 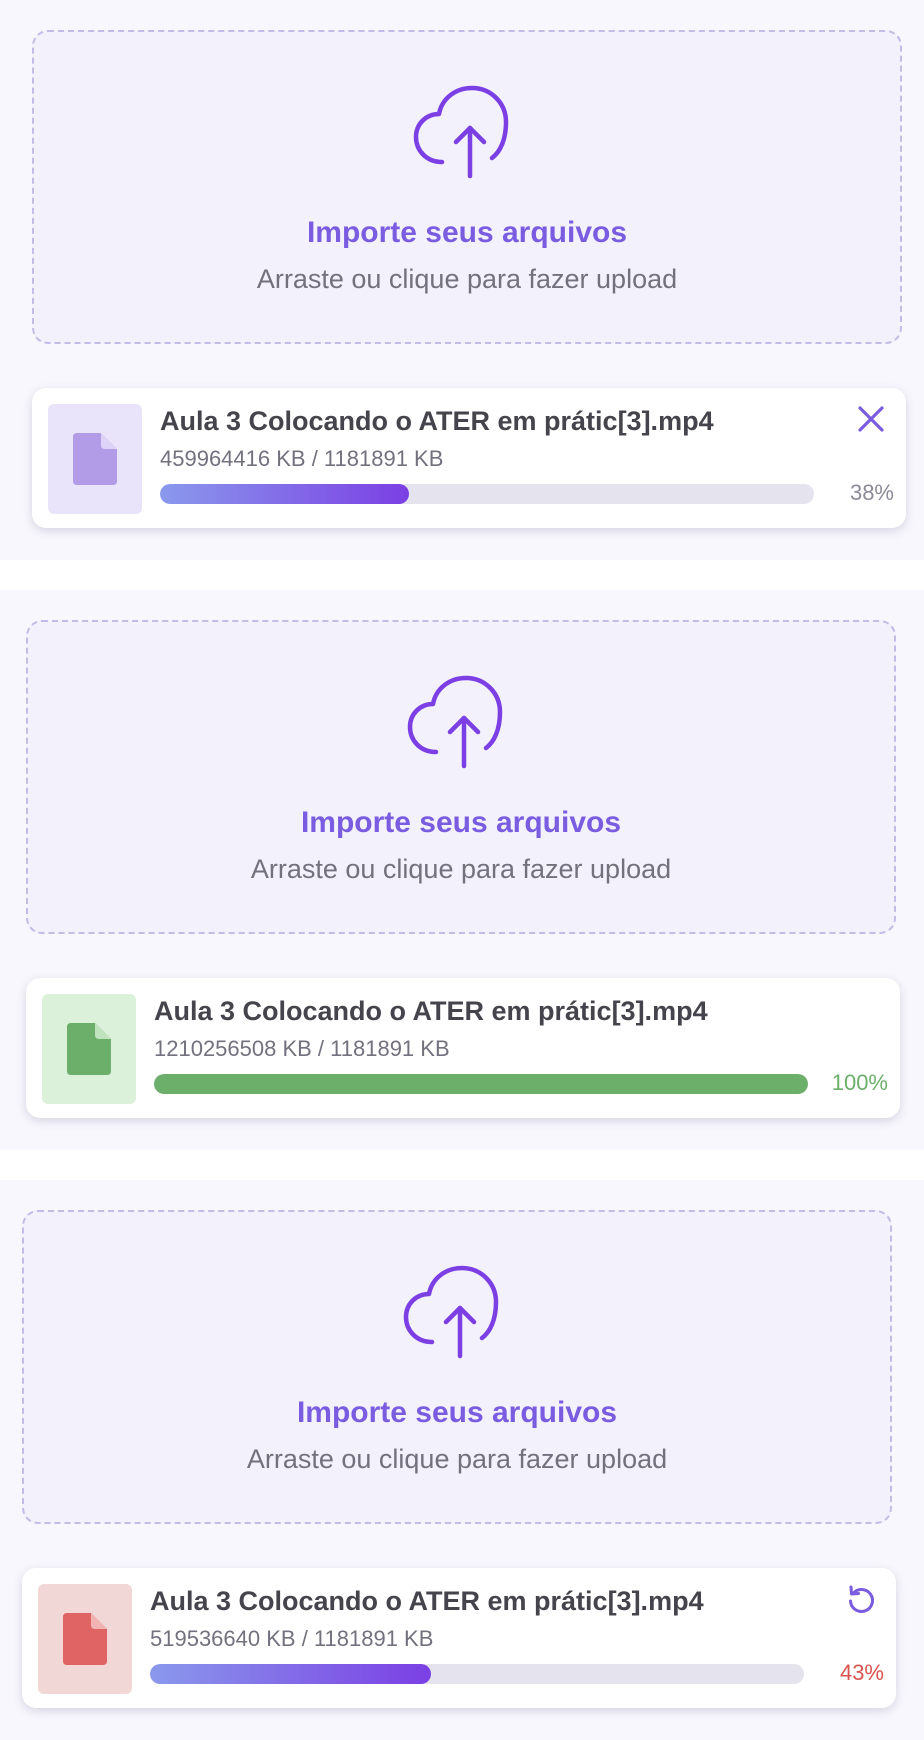 I want to click on retry-upload-button, so click(x=861, y=1599).